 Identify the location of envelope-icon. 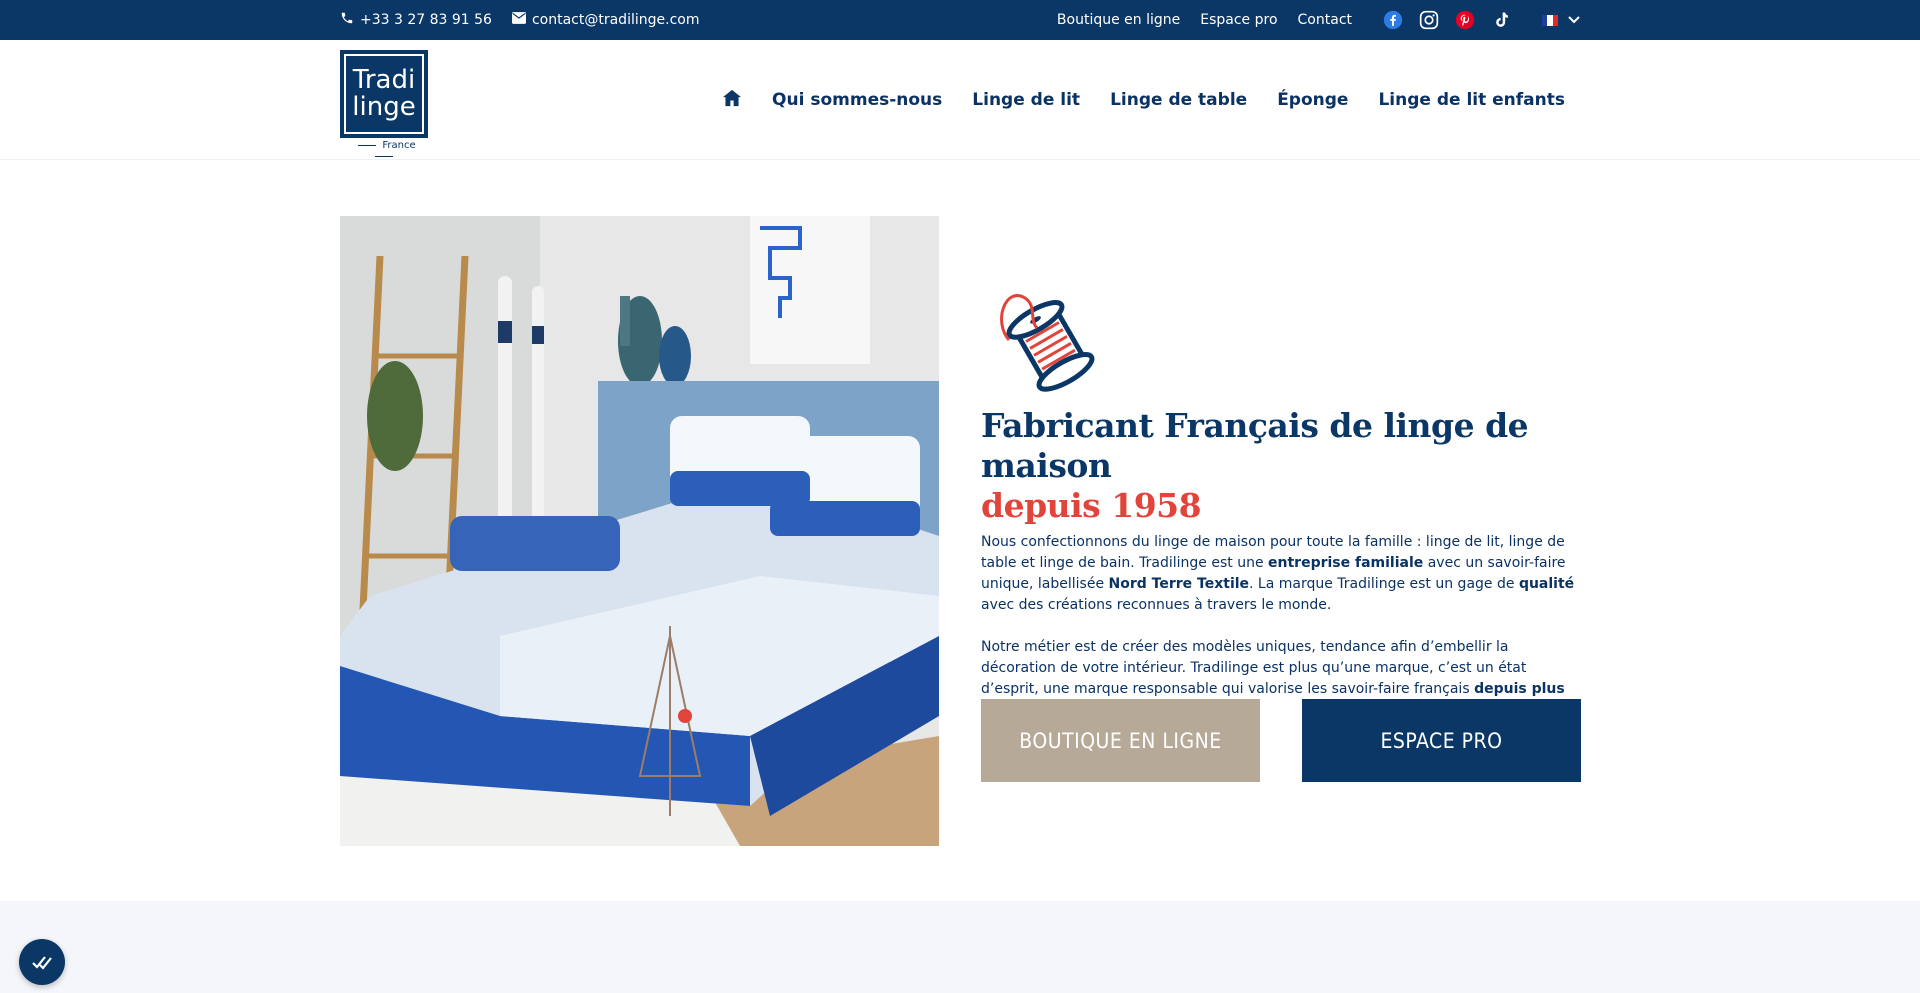
(518, 20).